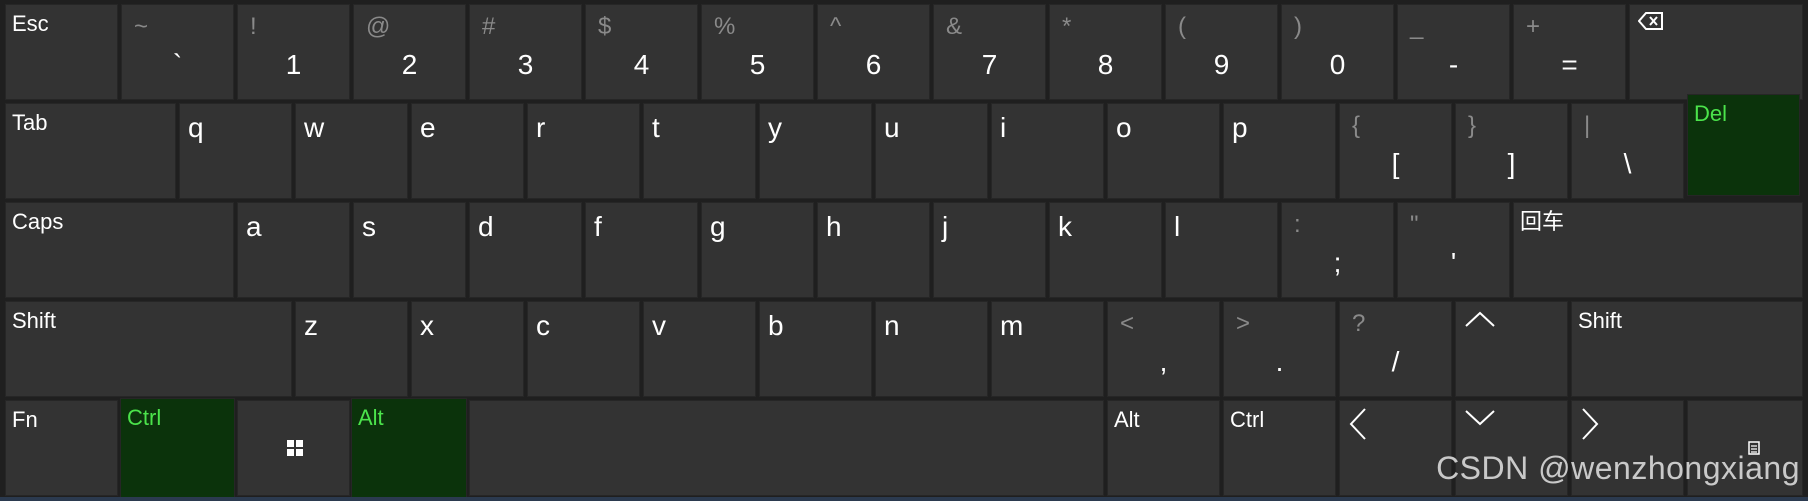 The height and width of the screenshot is (501, 1808). Describe the element at coordinates (641, 250) in the screenshot. I see `key-f: f` at that location.